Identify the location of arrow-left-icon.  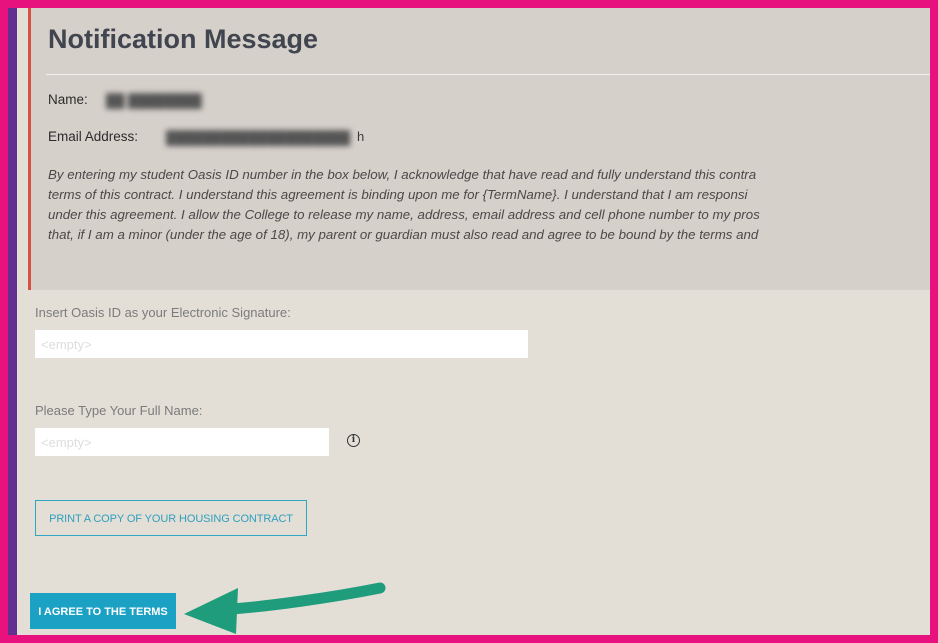
(285, 608).